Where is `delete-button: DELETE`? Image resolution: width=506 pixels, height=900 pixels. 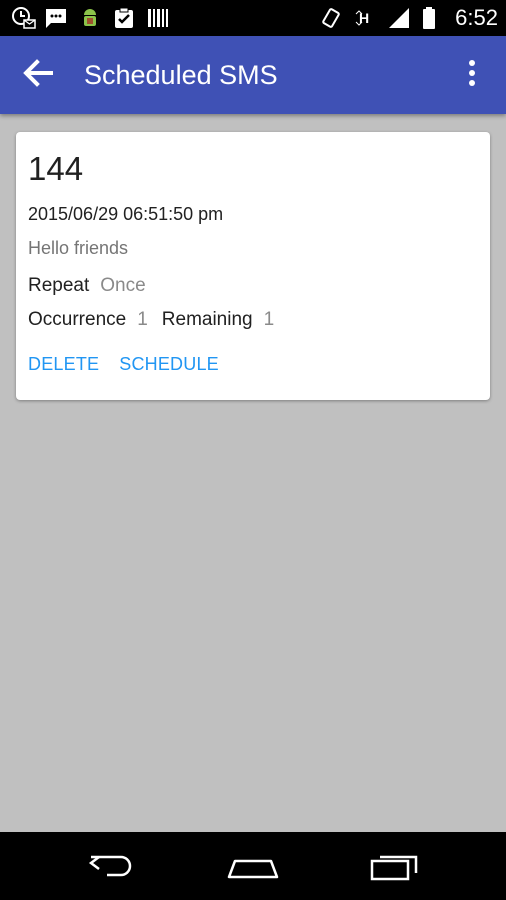 delete-button: DELETE is located at coordinates (63, 364).